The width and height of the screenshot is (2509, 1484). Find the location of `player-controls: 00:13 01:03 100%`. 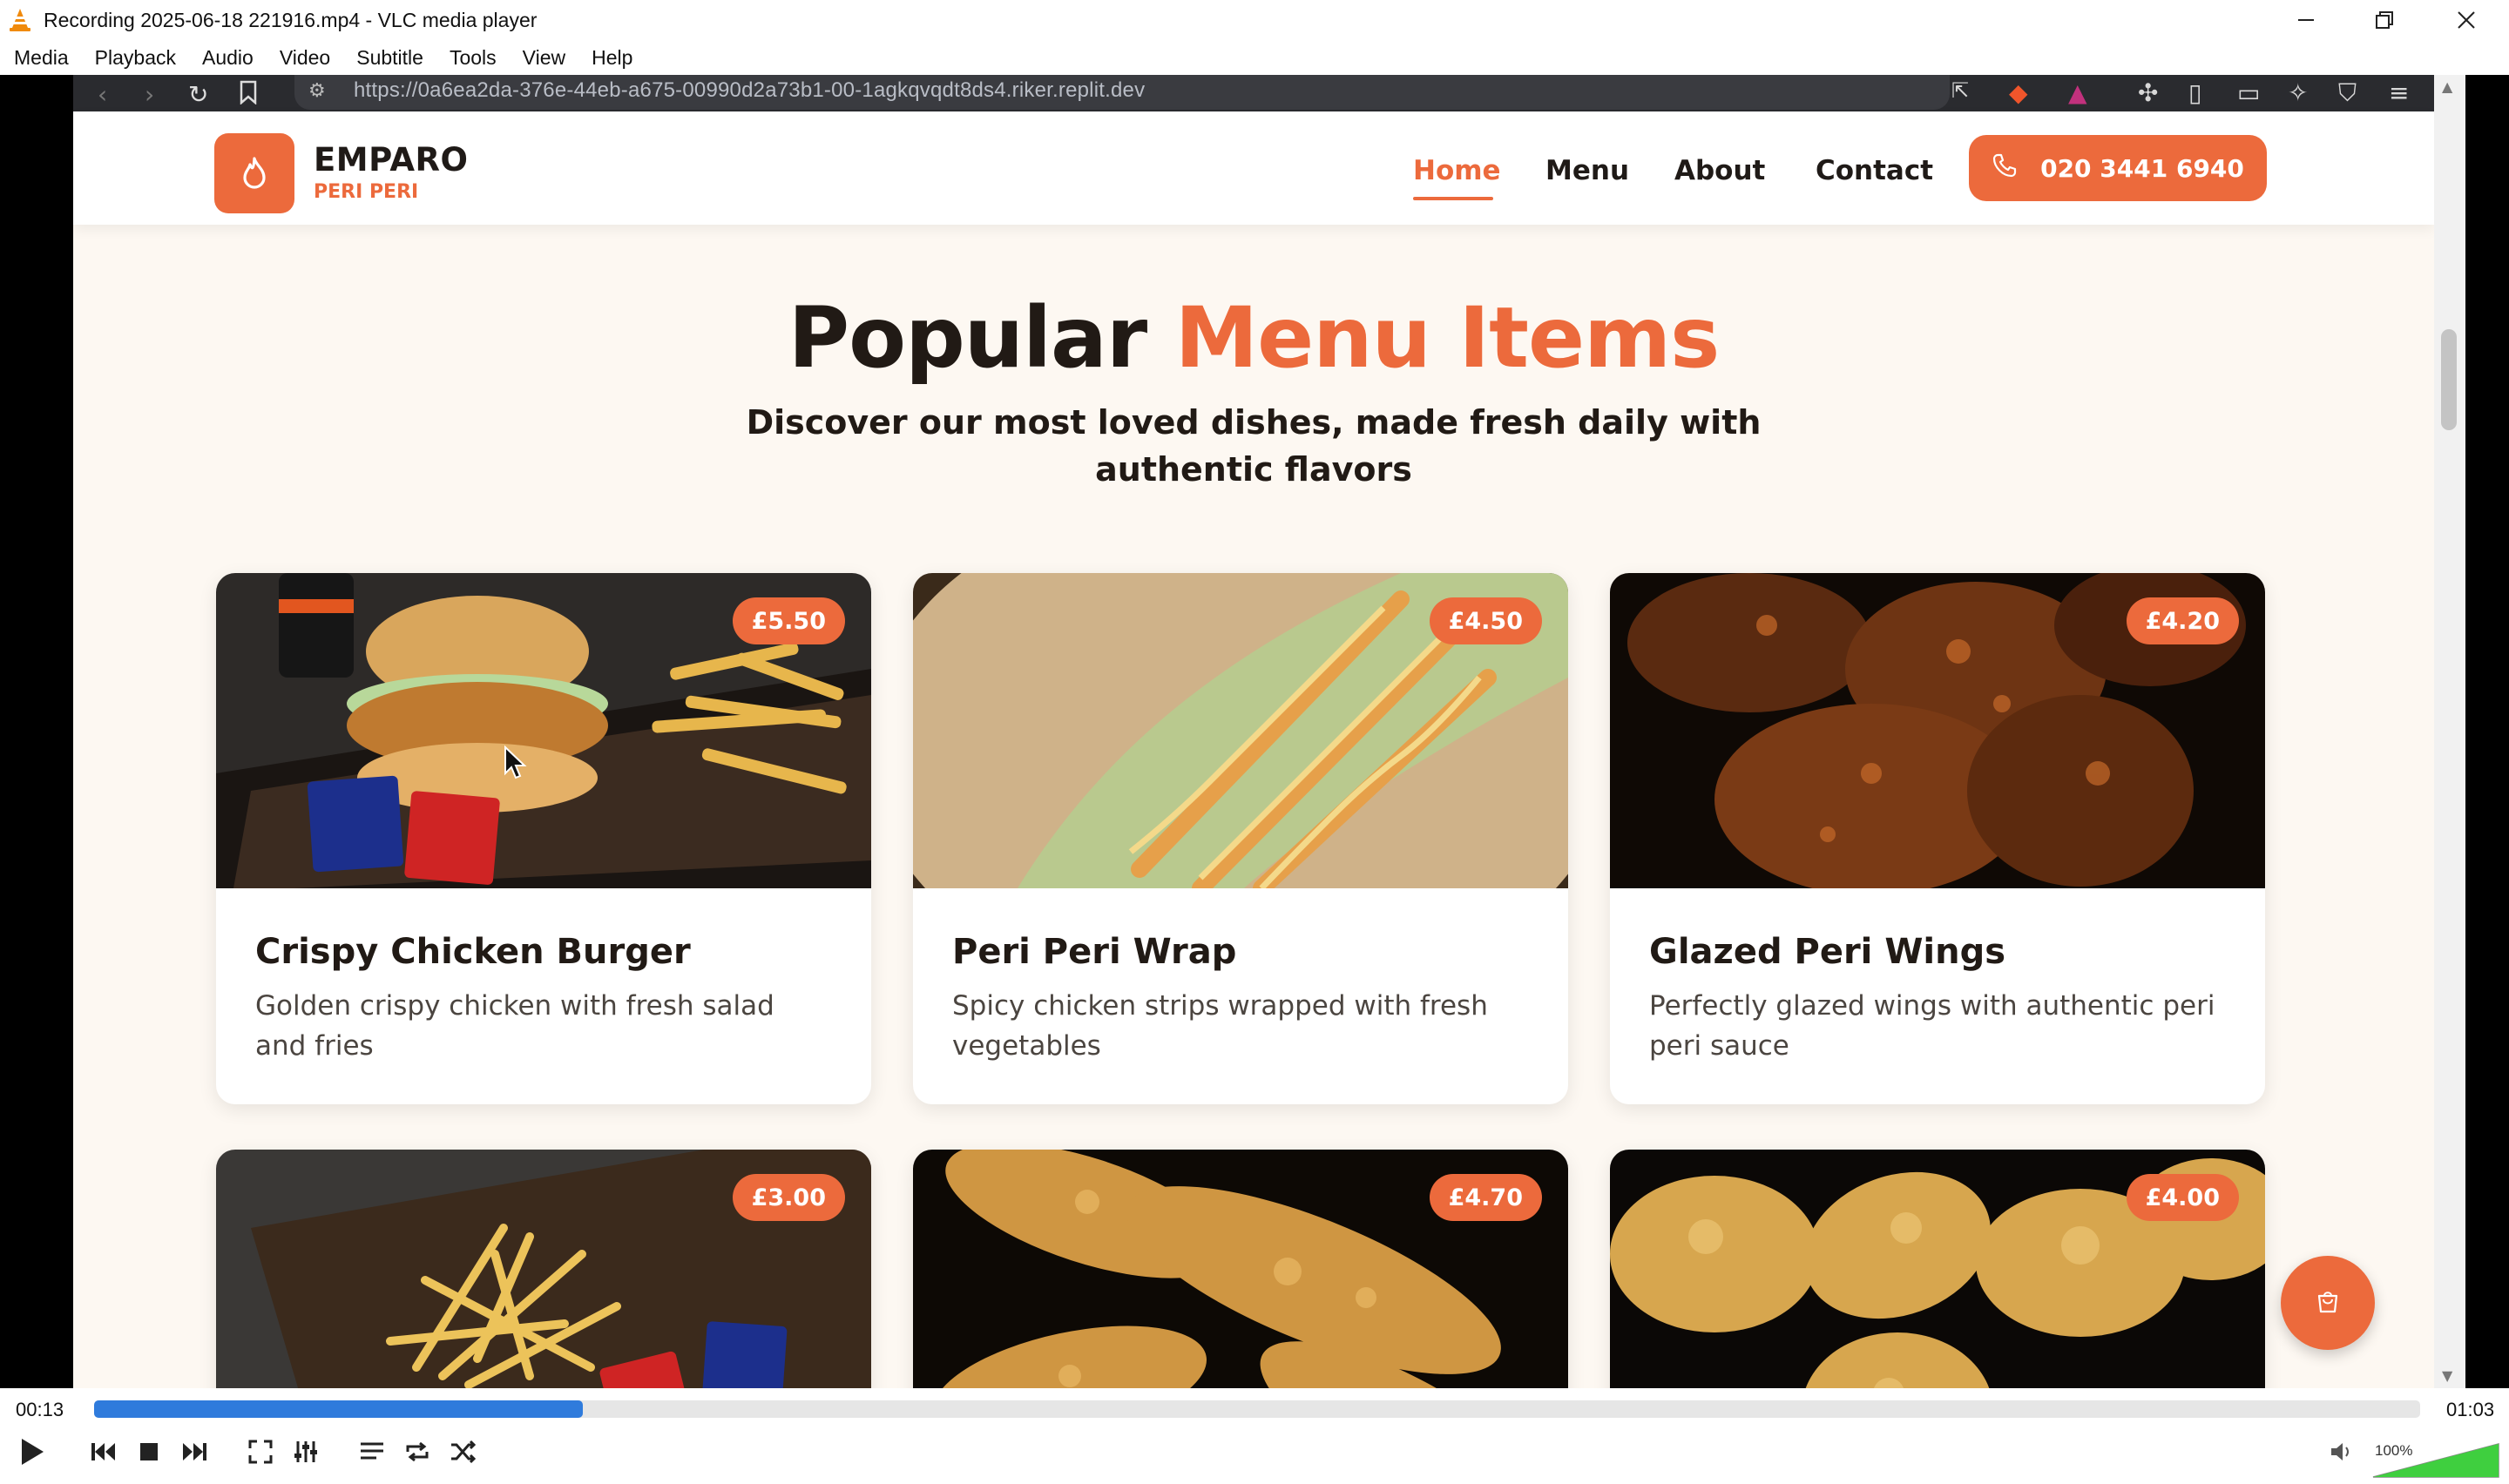

player-controls: 00:13 01:03 100% is located at coordinates (1254, 1436).